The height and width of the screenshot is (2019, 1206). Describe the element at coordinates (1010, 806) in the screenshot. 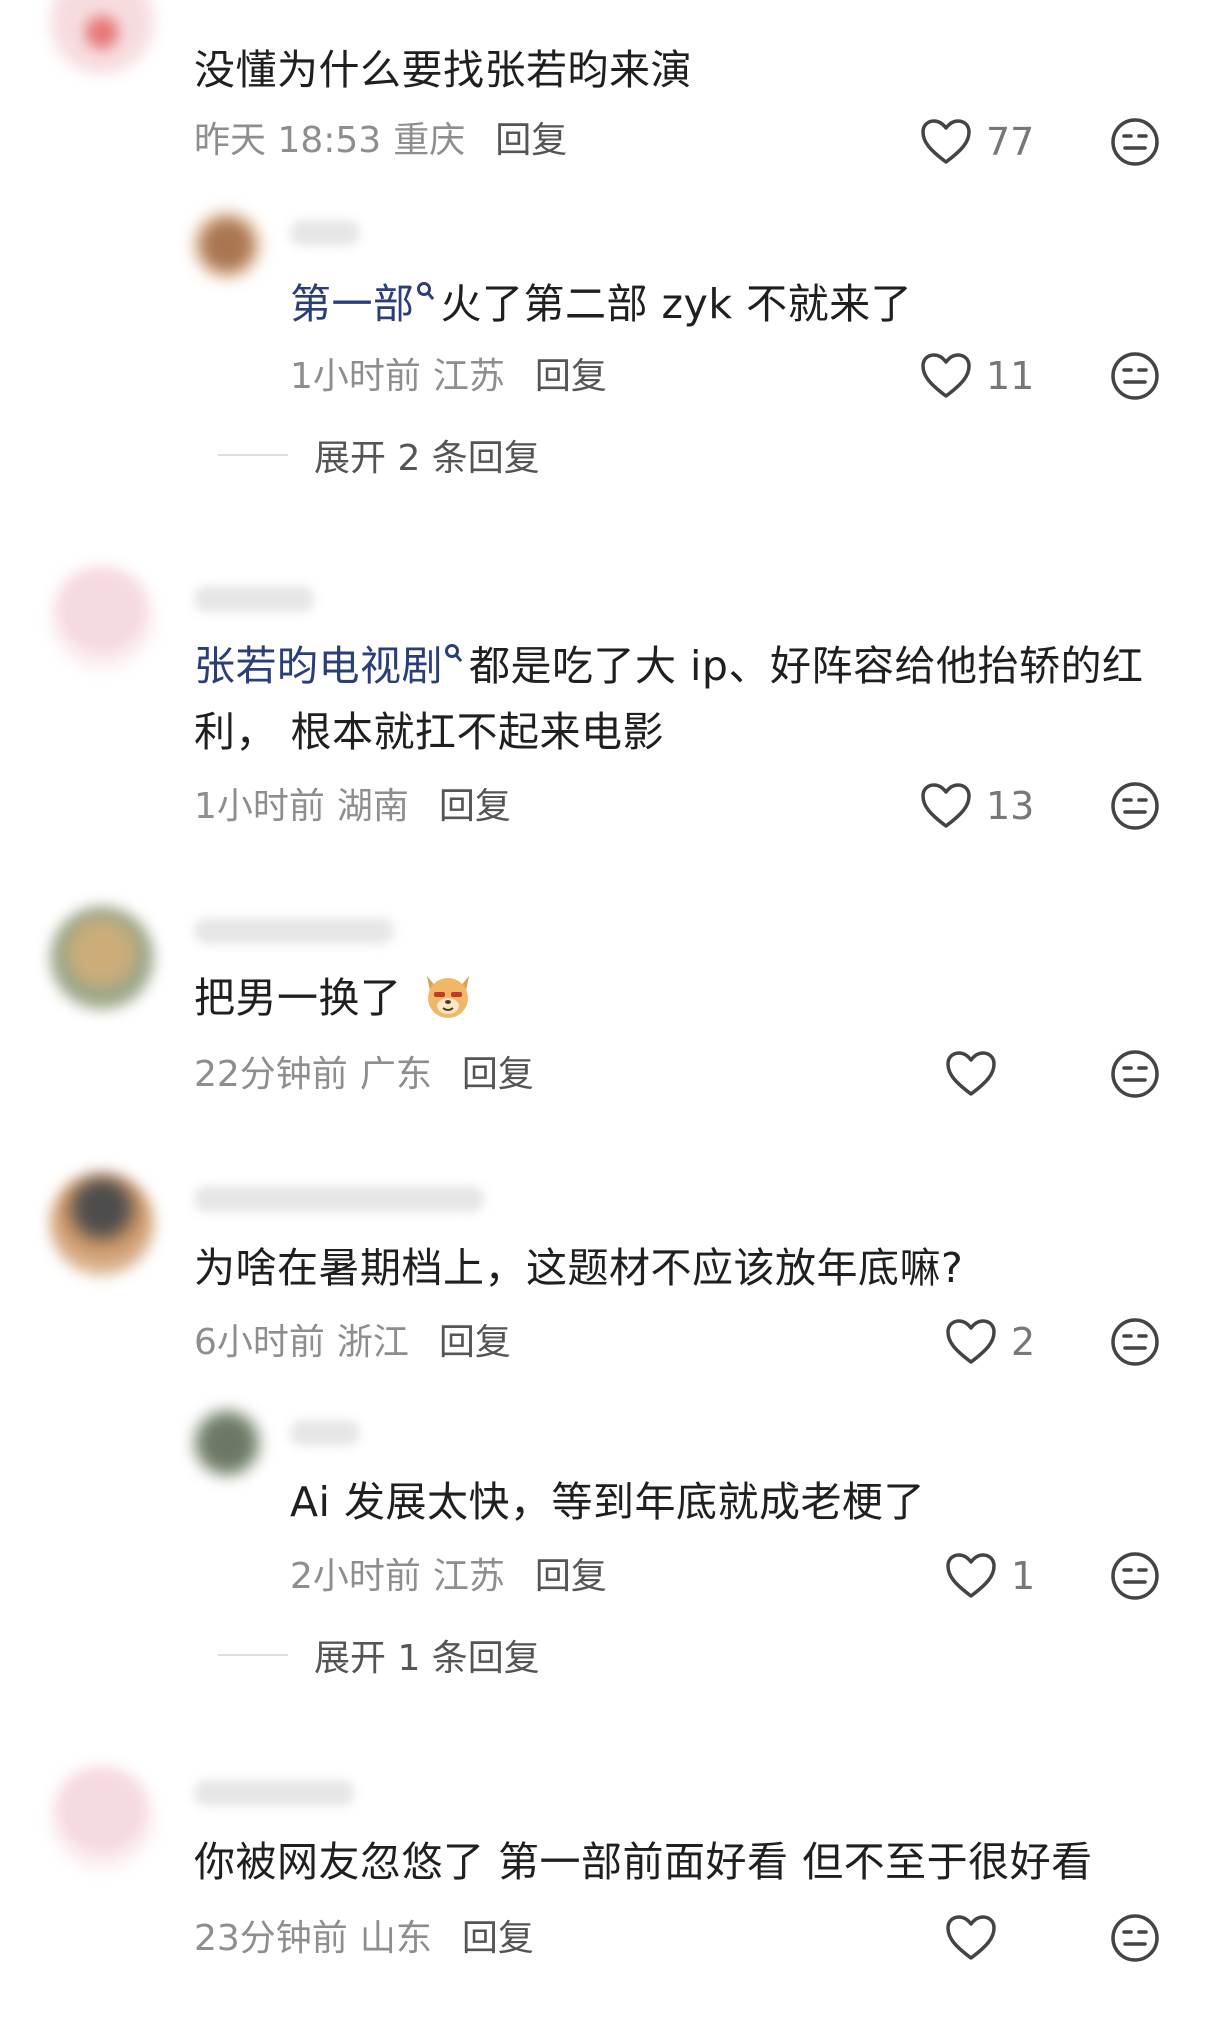

I see `like-count: 13` at that location.